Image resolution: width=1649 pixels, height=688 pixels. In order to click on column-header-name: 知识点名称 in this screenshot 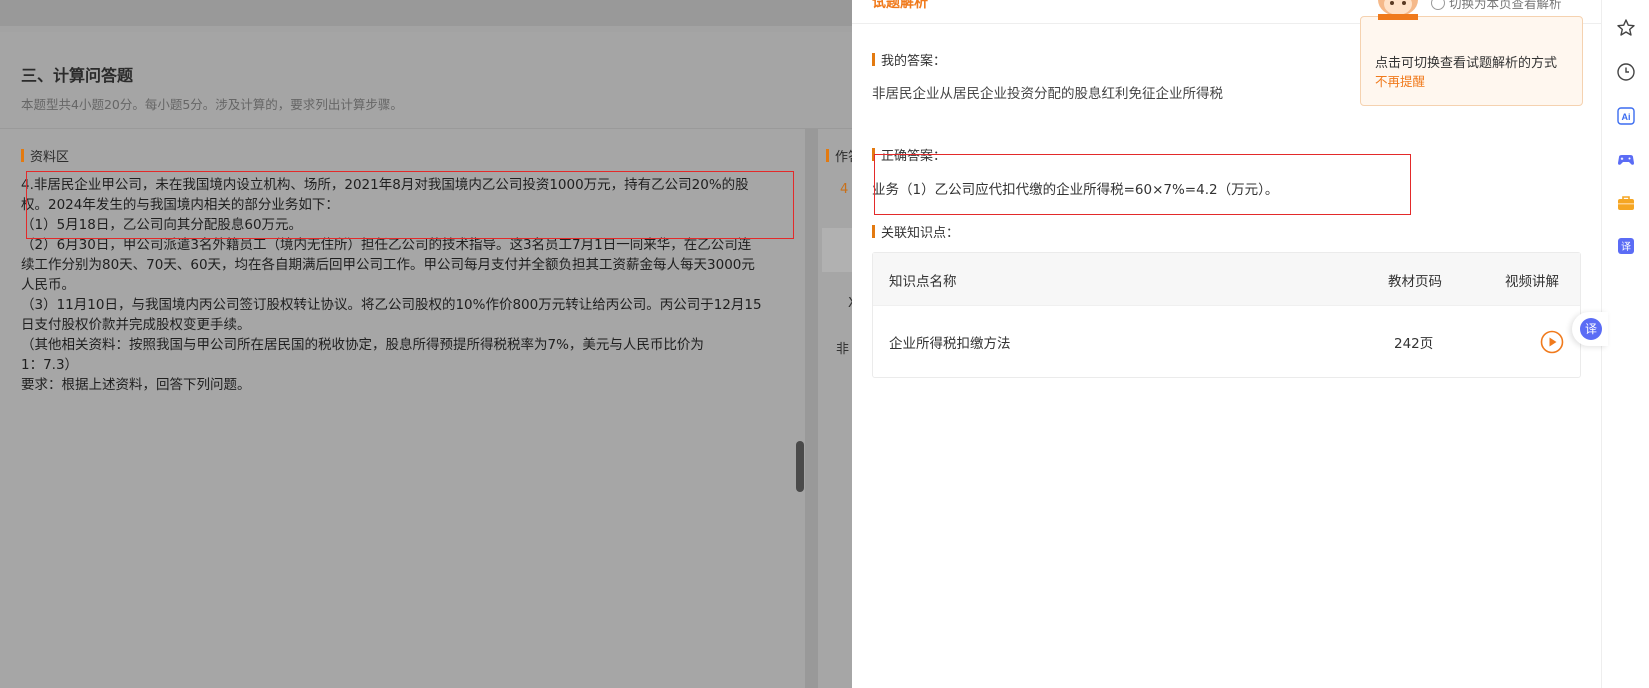, I will do `click(923, 282)`.